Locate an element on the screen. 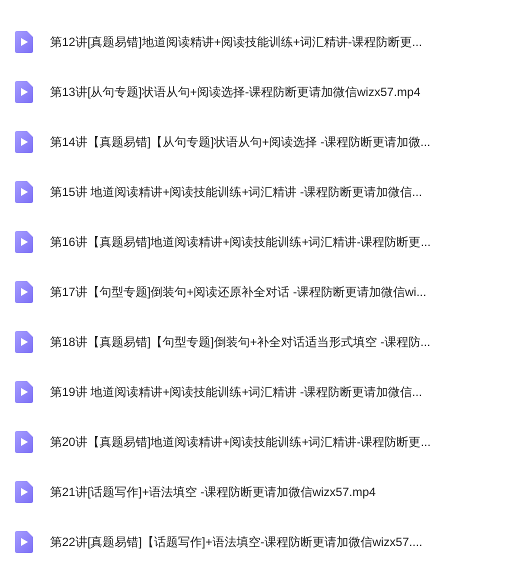 The height and width of the screenshot is (567, 509). file-name: 第13讲[从句专题]状语从句+阅读选择-课程防断更请加微信wizx57.mp4 is located at coordinates (235, 92).